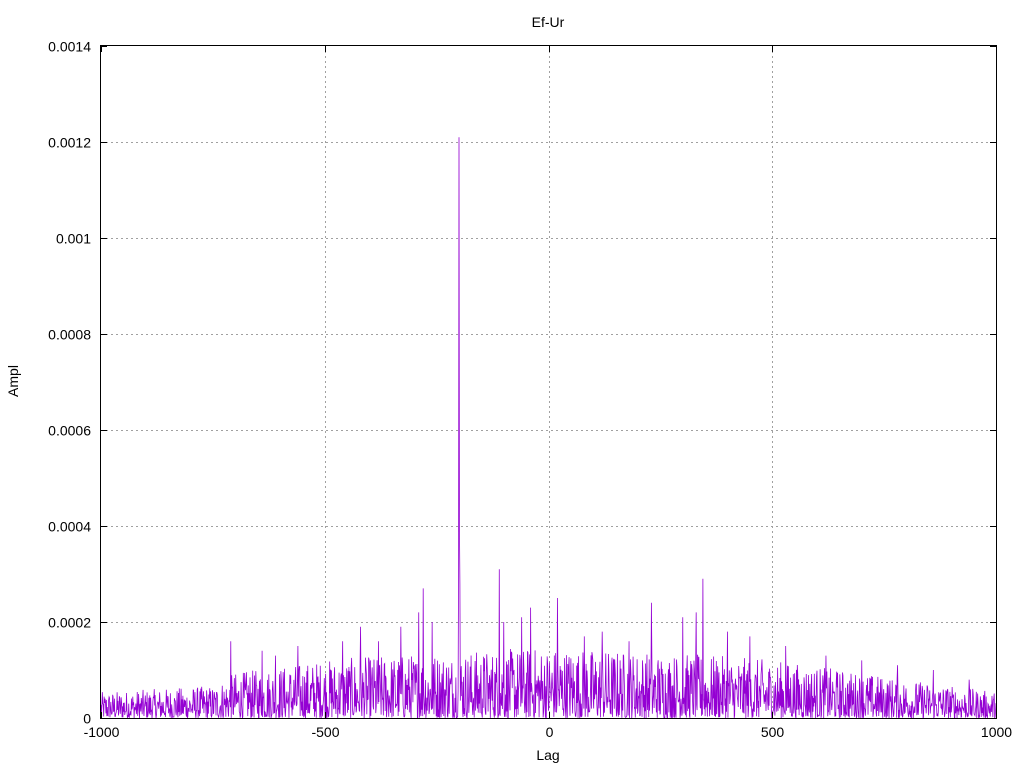  What do you see at coordinates (773, 732) in the screenshot?
I see `x-tick-label: 500` at bounding box center [773, 732].